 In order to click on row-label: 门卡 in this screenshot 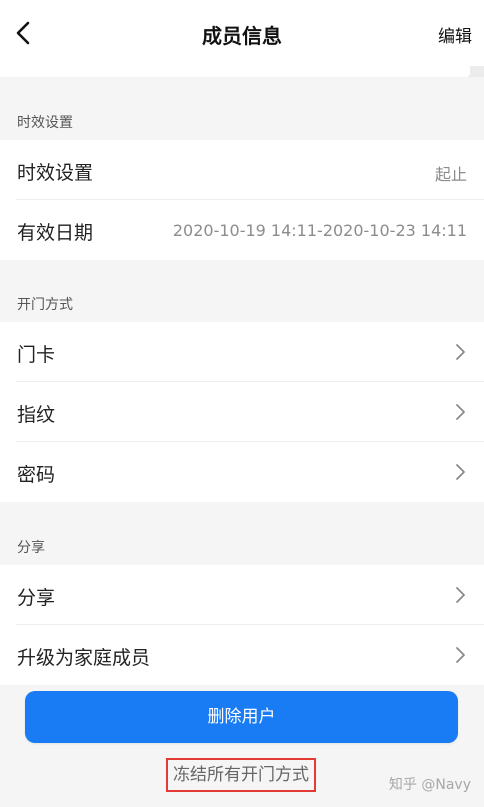, I will do `click(36, 355)`.